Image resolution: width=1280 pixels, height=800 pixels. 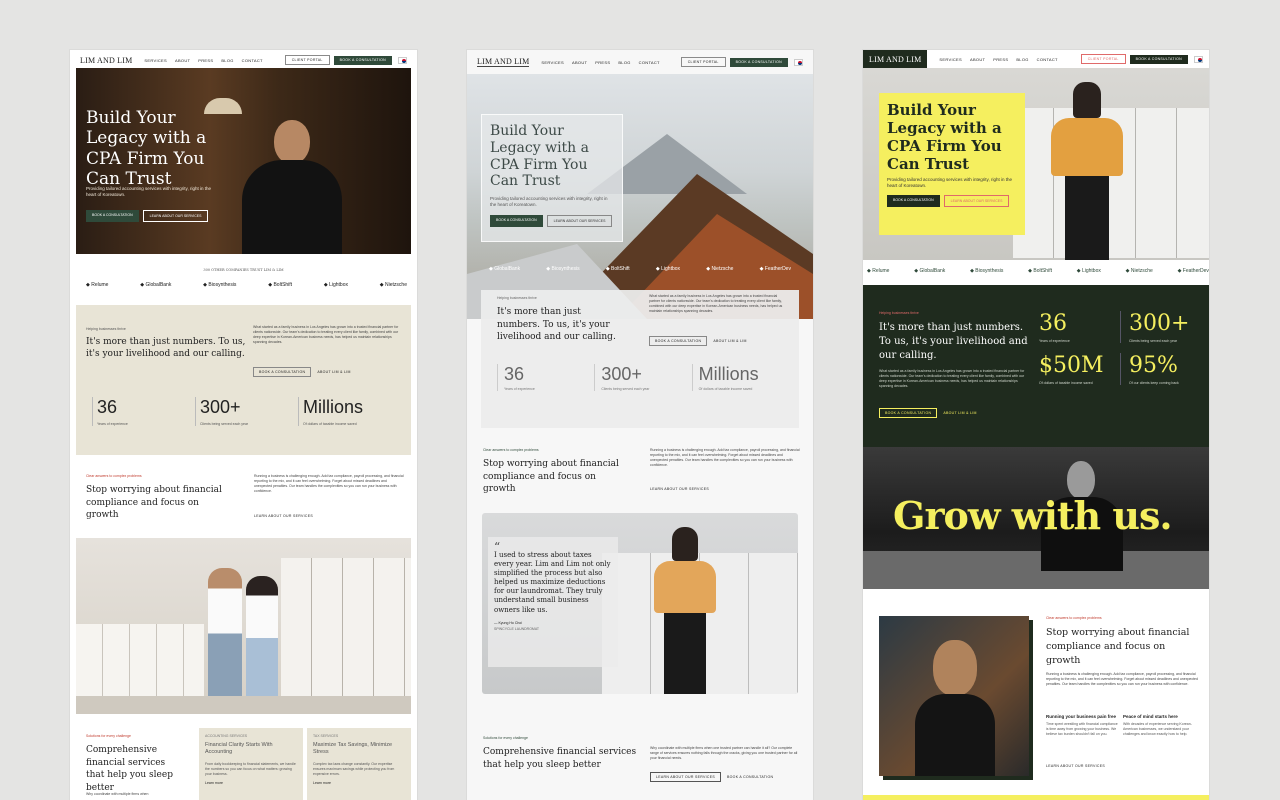 What do you see at coordinates (1036, 518) in the screenshot?
I see `grow-banner: Grow with us.` at bounding box center [1036, 518].